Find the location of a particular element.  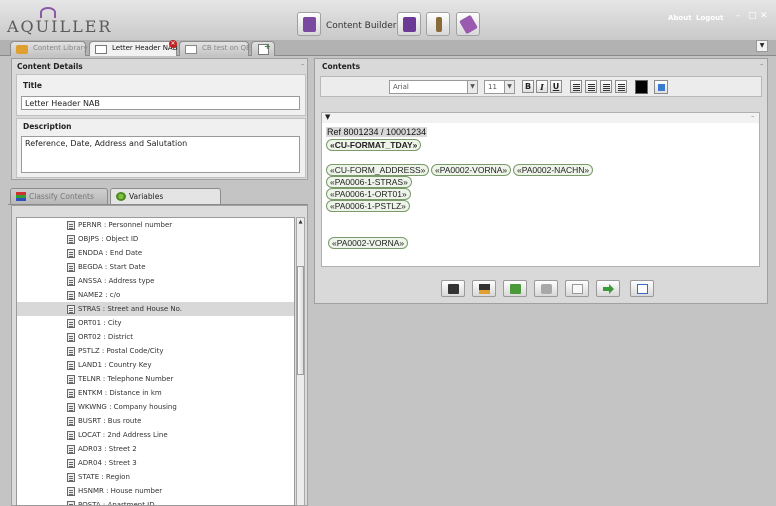

text-color-swatch is located at coordinates (641, 87).